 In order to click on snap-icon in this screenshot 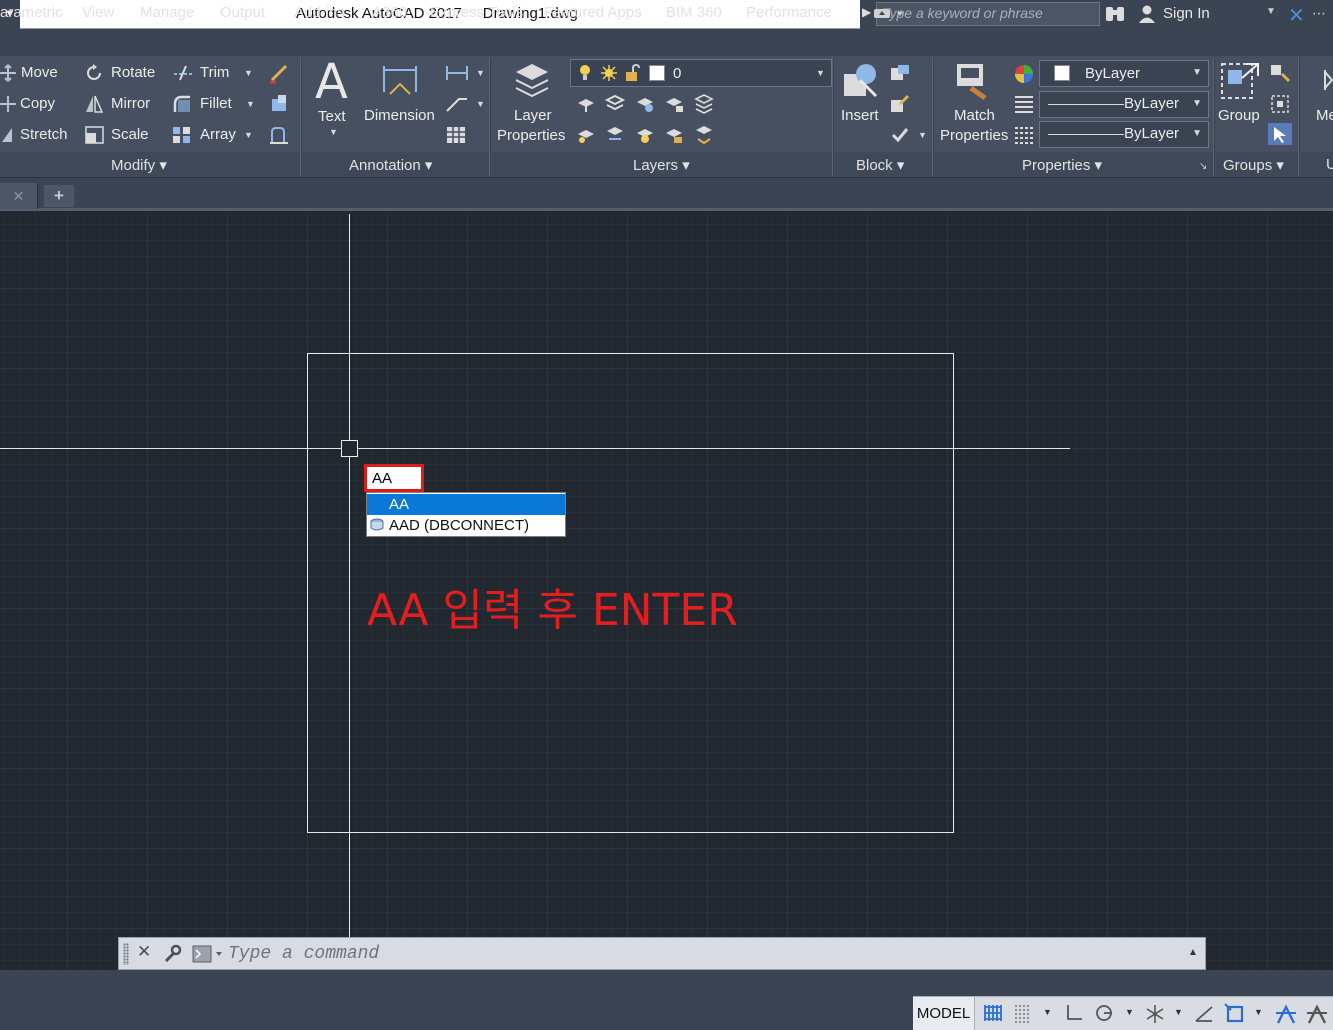, I will do `click(1023, 1013)`.